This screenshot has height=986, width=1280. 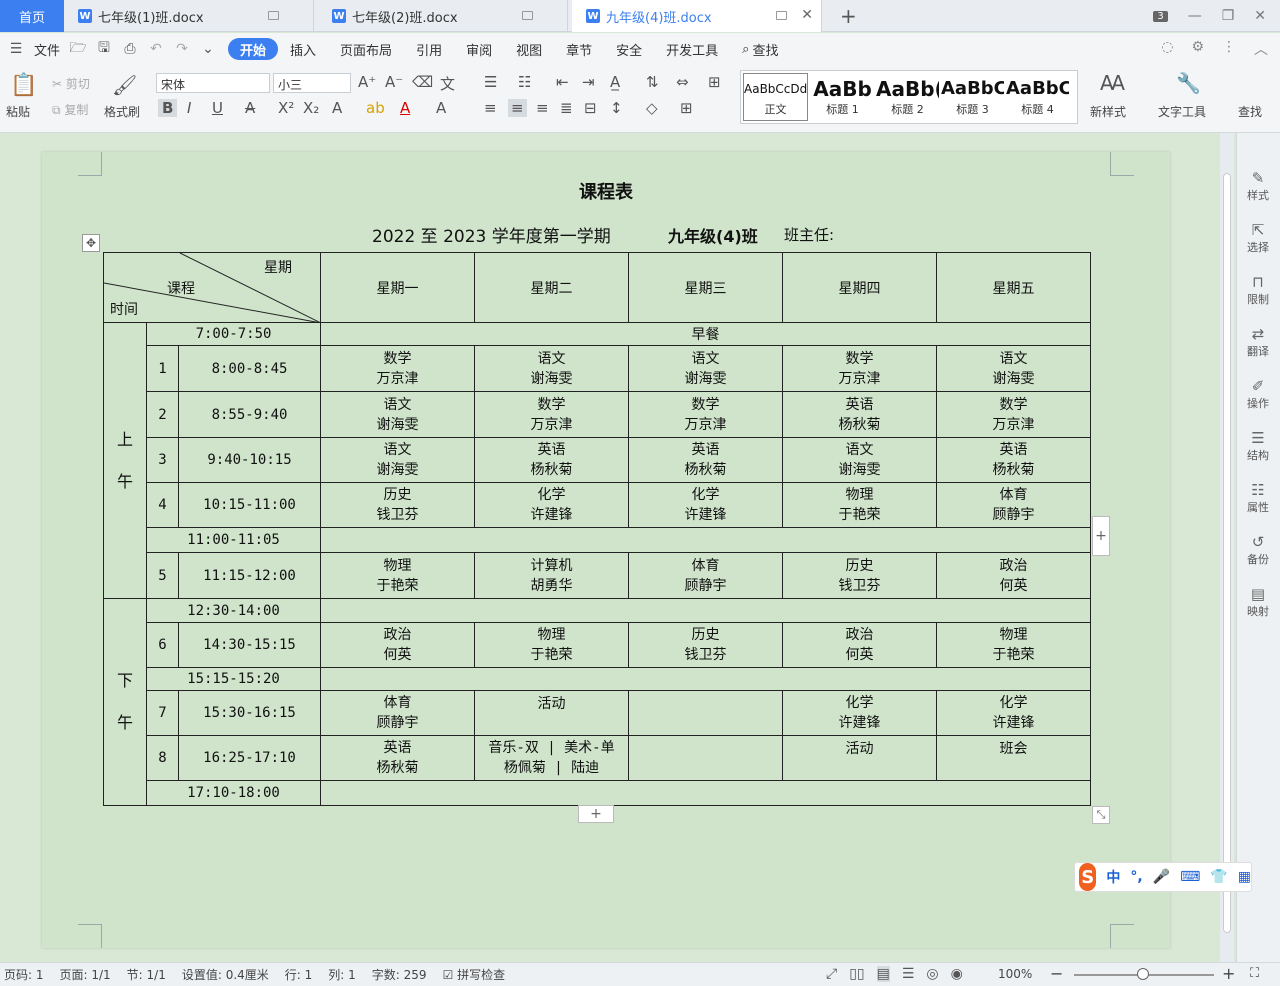 I want to click on style-heading-3: AaBbC( 标题 3, so click(x=972, y=97).